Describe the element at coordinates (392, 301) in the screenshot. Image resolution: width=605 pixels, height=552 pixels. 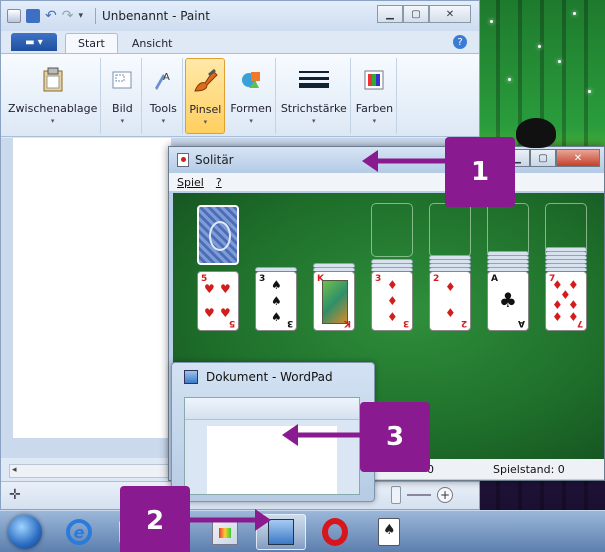
I see `card-3-diamonds: 3 ♦ ♦ ♦ 3` at that location.